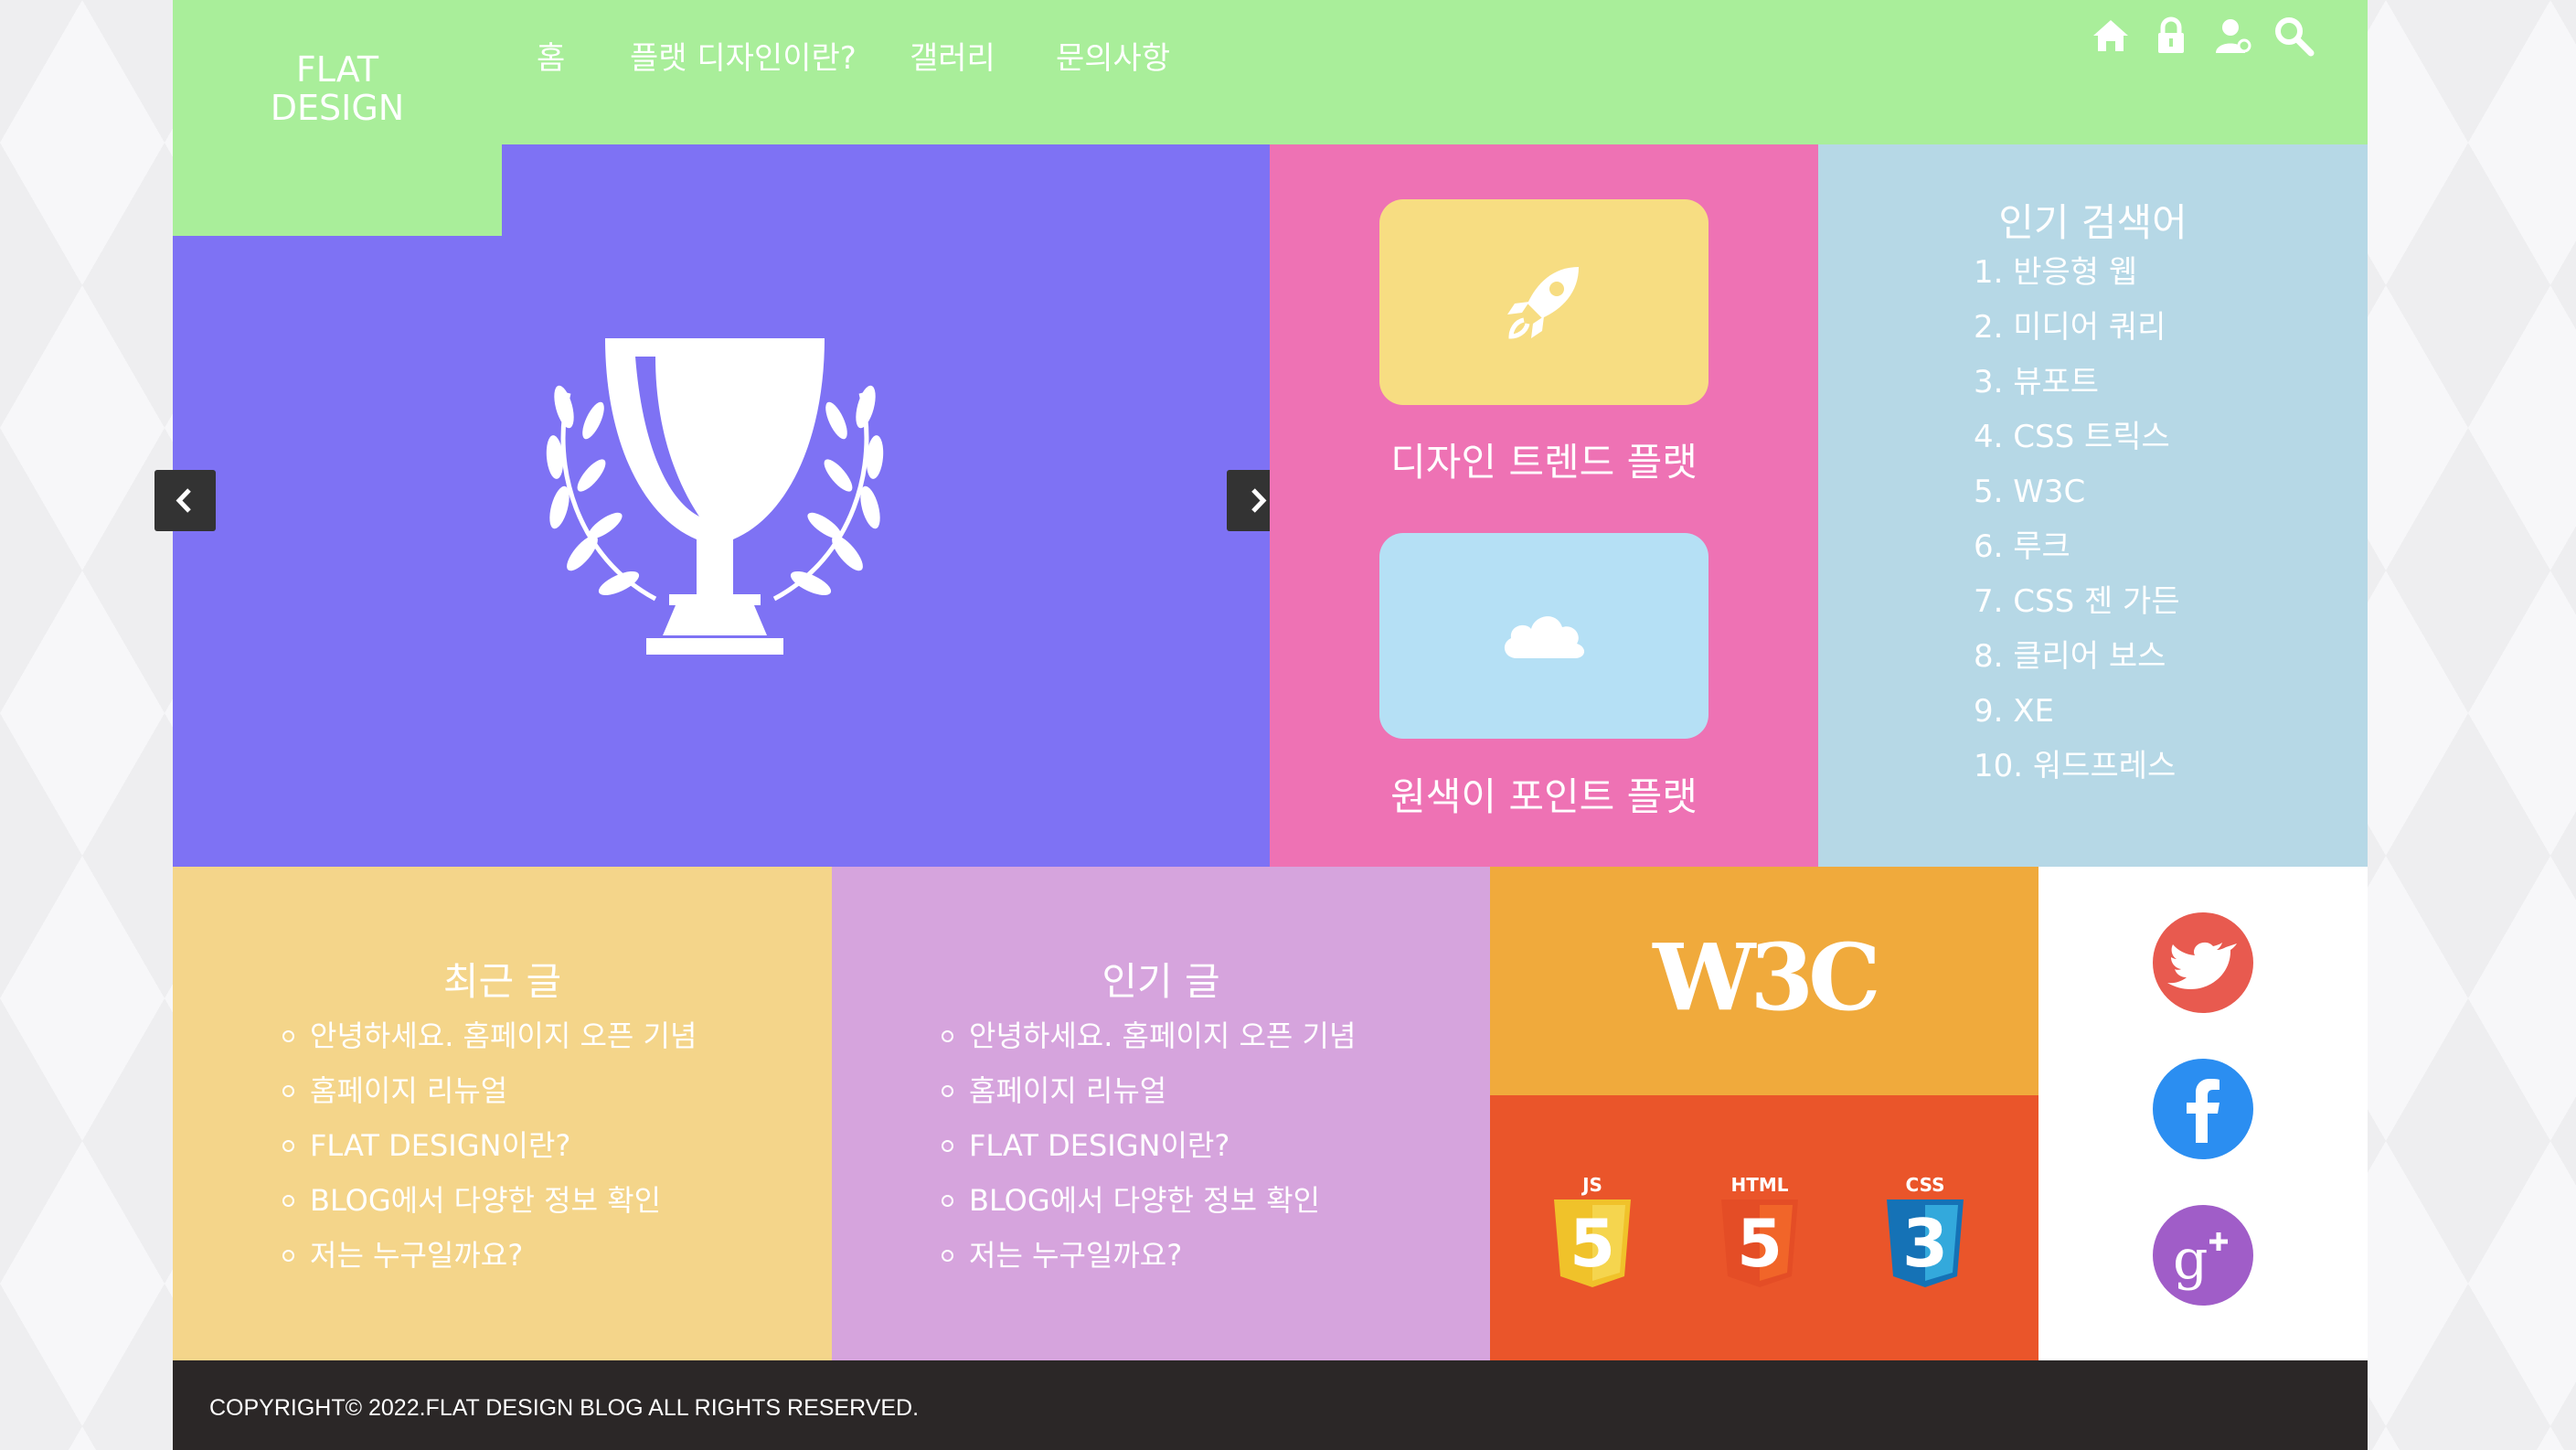 The width and height of the screenshot is (2576, 1450). I want to click on html5-badge: HTML 5, so click(1759, 1232).